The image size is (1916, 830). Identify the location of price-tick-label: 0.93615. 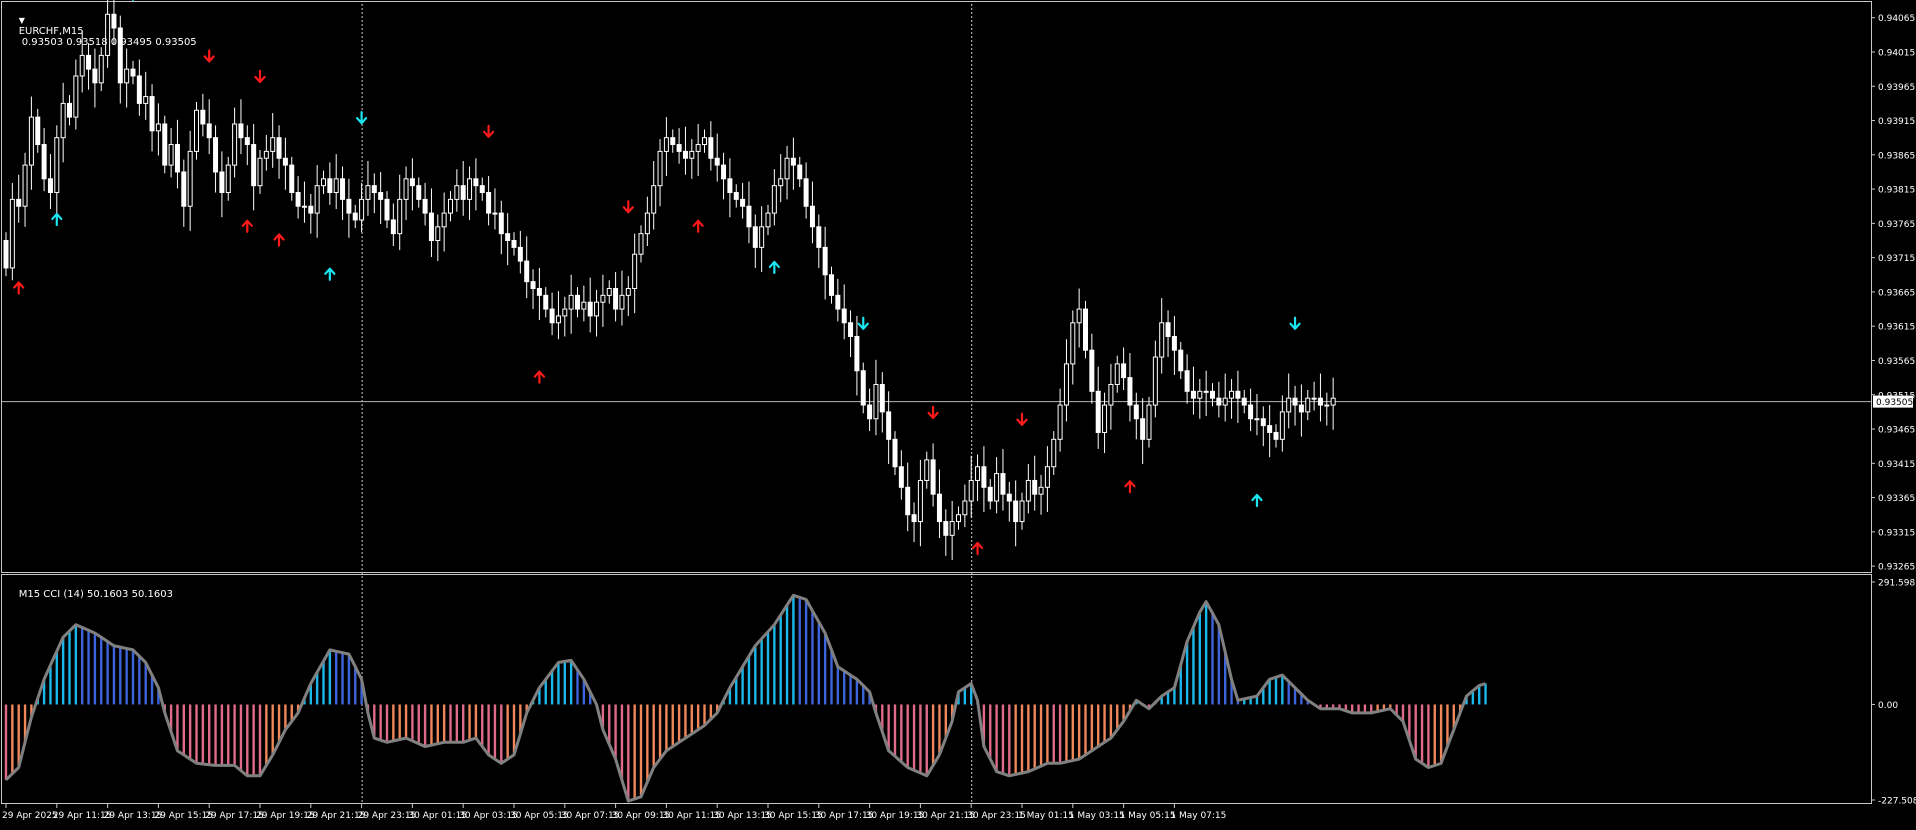
(1896, 328).